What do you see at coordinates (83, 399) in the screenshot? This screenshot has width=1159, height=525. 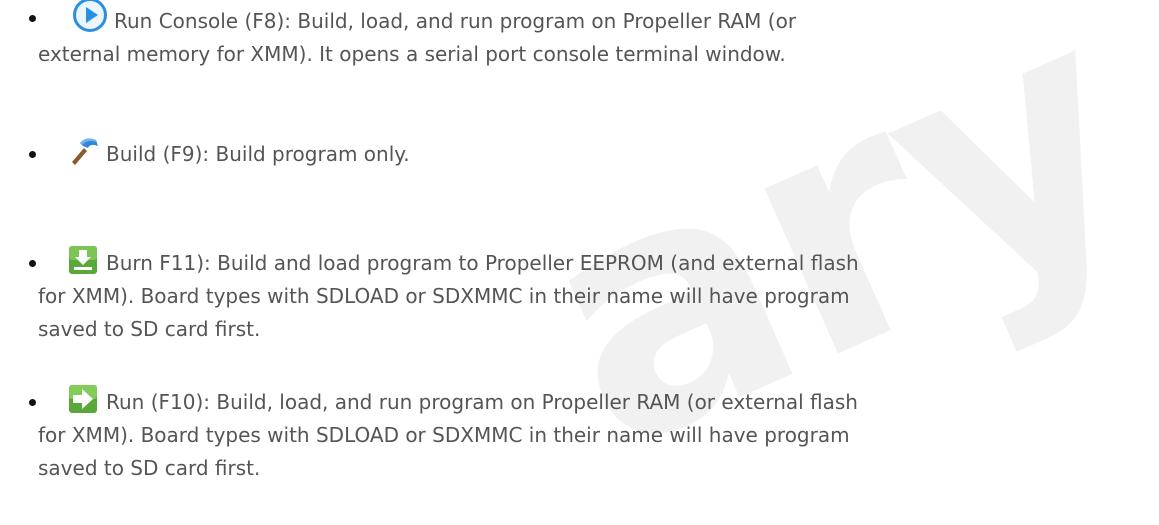 I see `right-arrow-icon` at bounding box center [83, 399].